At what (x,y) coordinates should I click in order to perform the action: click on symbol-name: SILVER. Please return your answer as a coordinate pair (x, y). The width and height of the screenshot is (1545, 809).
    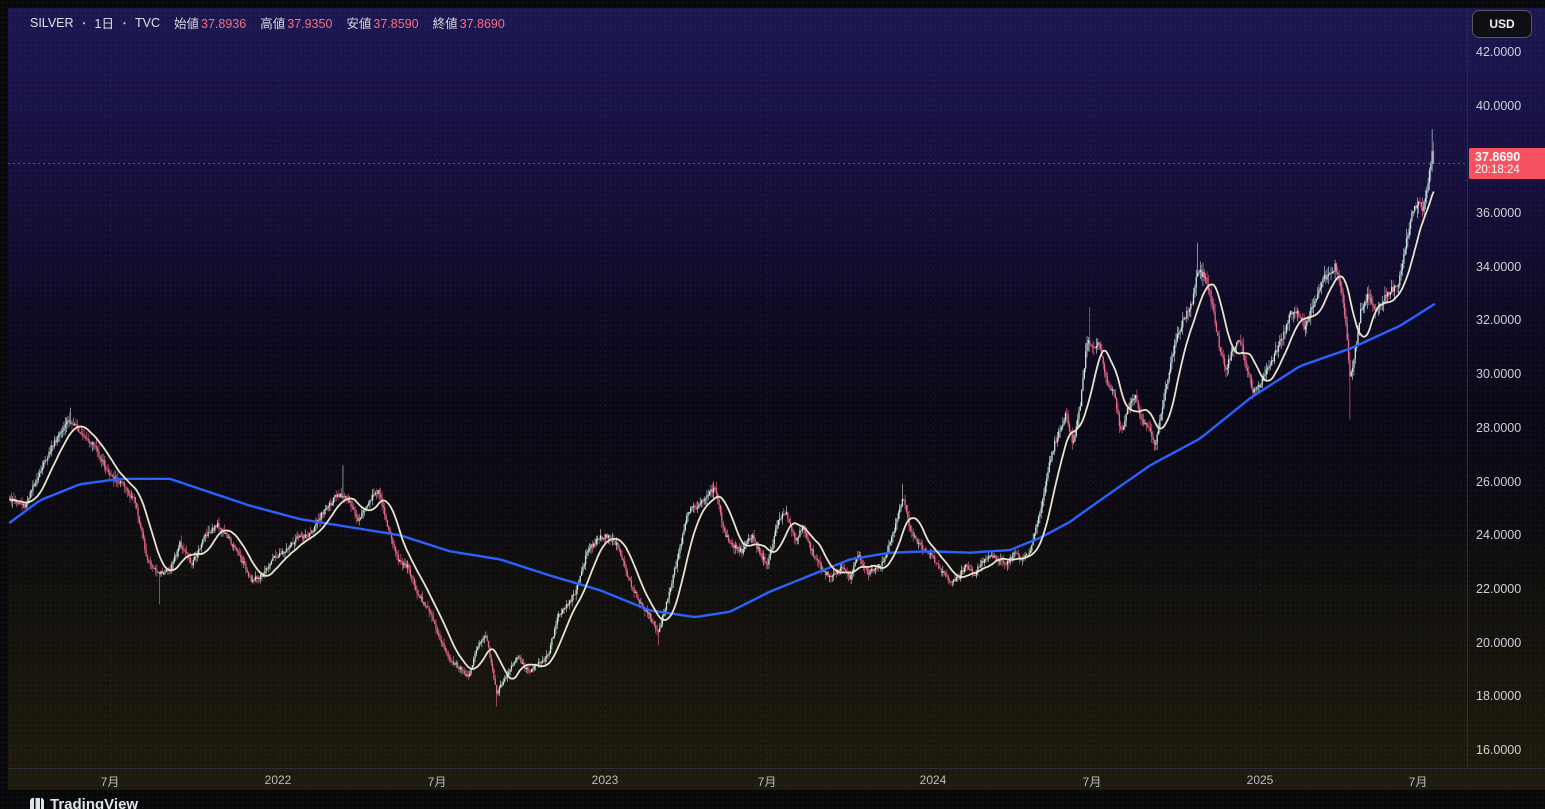
    Looking at the image, I should click on (52, 22).